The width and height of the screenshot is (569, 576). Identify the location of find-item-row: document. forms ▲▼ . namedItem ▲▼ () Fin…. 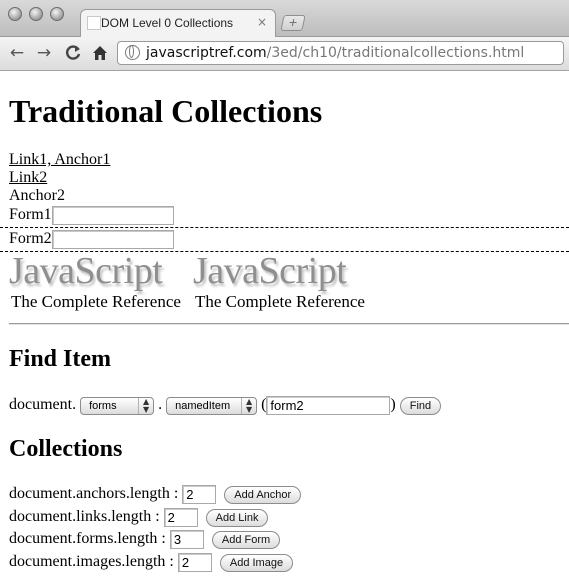
(225, 405).